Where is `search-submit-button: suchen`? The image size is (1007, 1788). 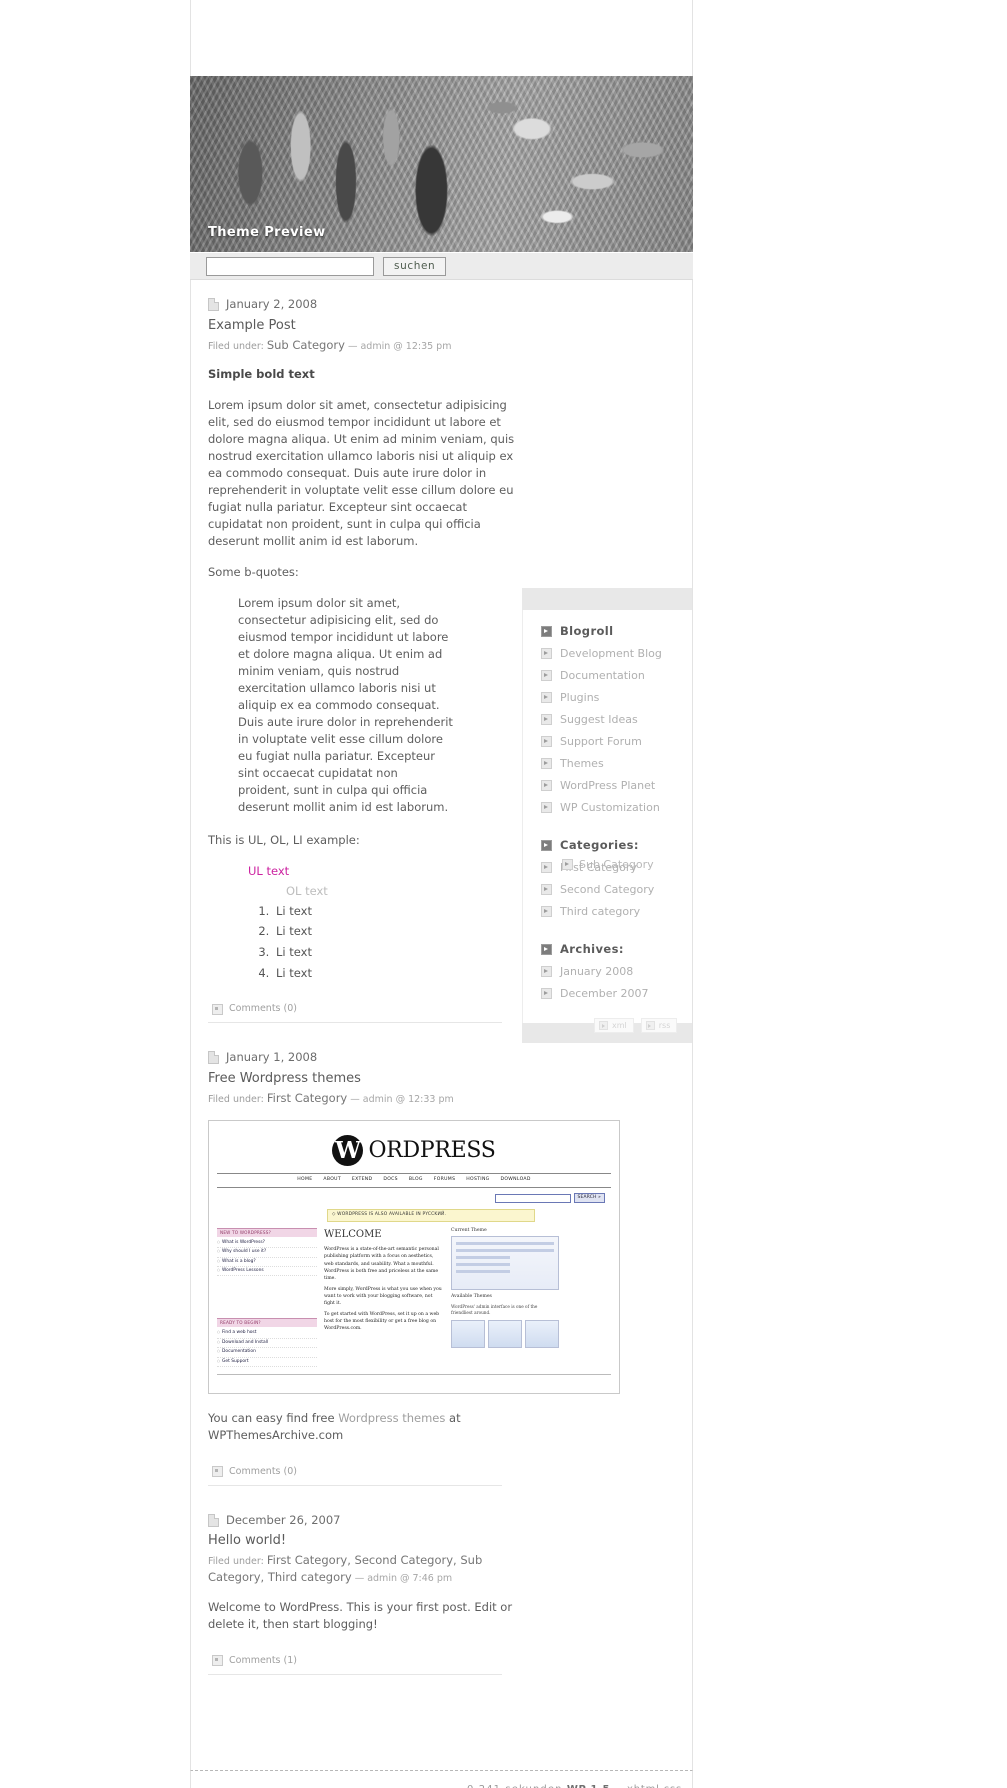
search-submit-button: suchen is located at coordinates (415, 266).